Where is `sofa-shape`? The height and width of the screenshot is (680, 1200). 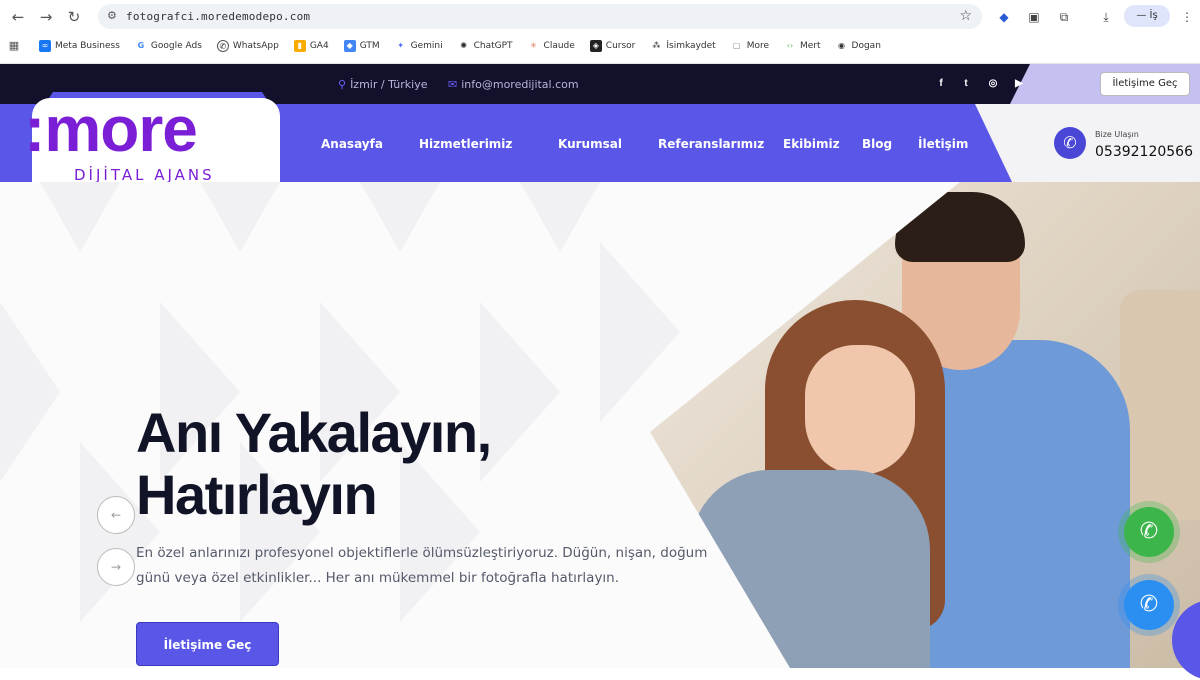 sofa-shape is located at coordinates (1160, 405).